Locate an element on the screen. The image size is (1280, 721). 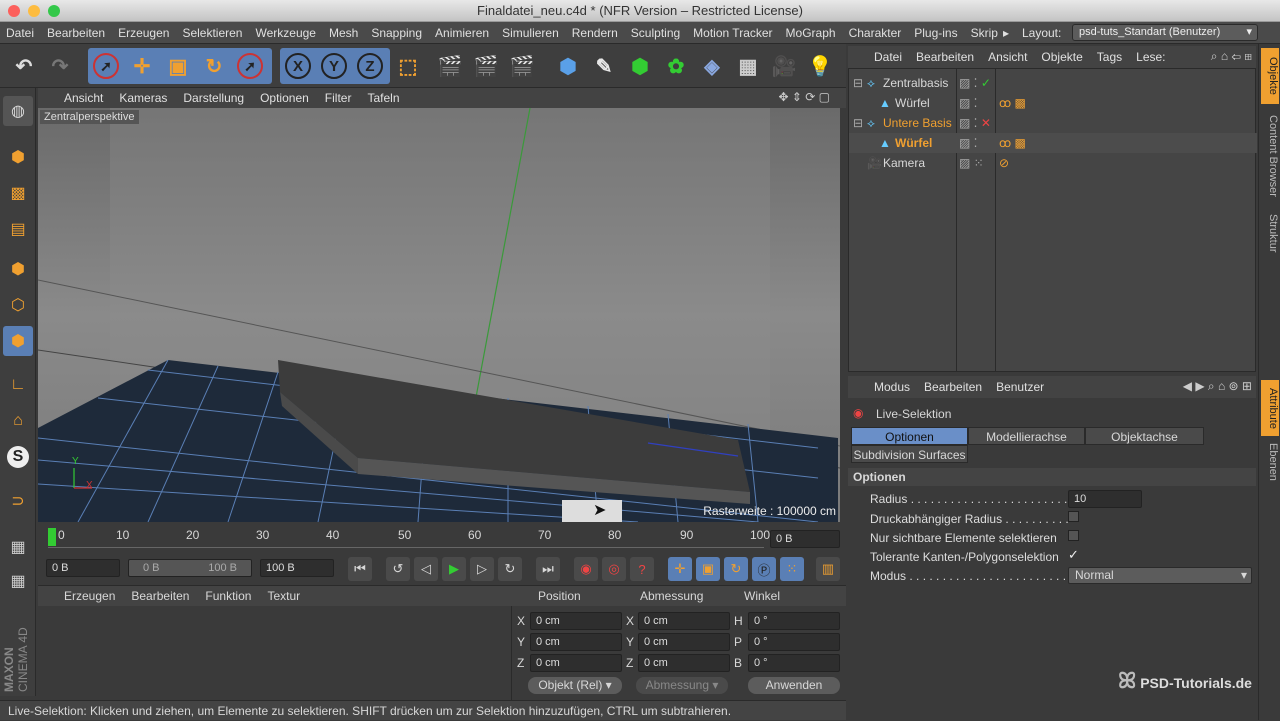
tab-optionen: Optionen is located at coordinates (909, 436).